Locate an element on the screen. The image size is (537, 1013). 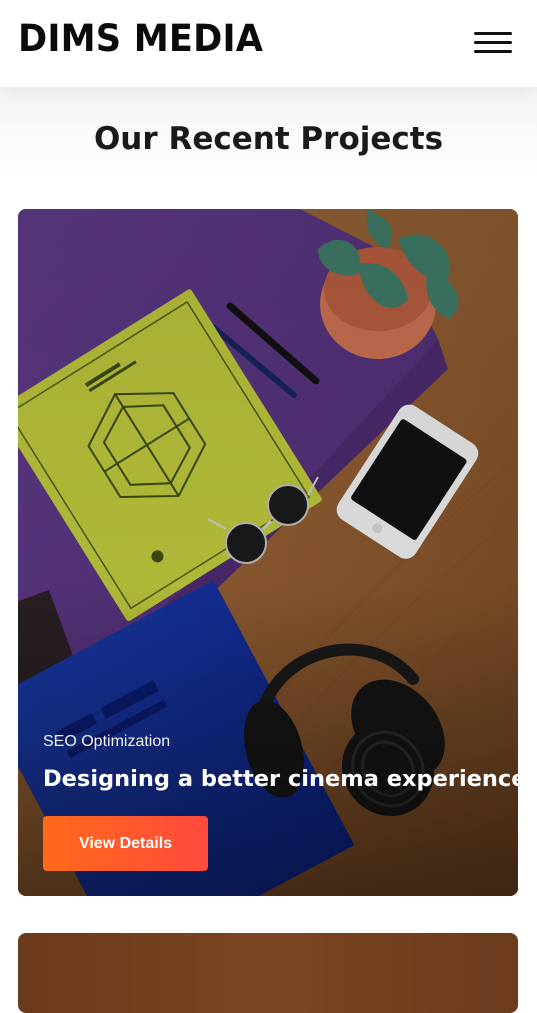
site-logo: DIMS MEDIA is located at coordinates (140, 39).